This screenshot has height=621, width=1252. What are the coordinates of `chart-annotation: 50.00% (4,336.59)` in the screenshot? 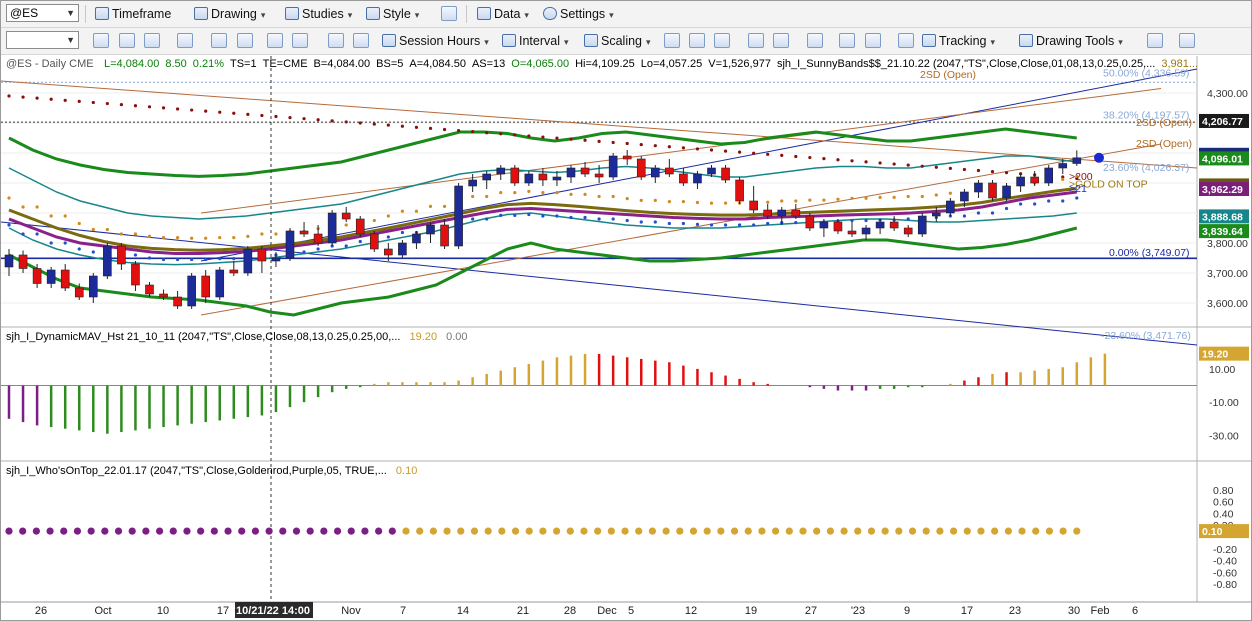 It's located at (1146, 74).